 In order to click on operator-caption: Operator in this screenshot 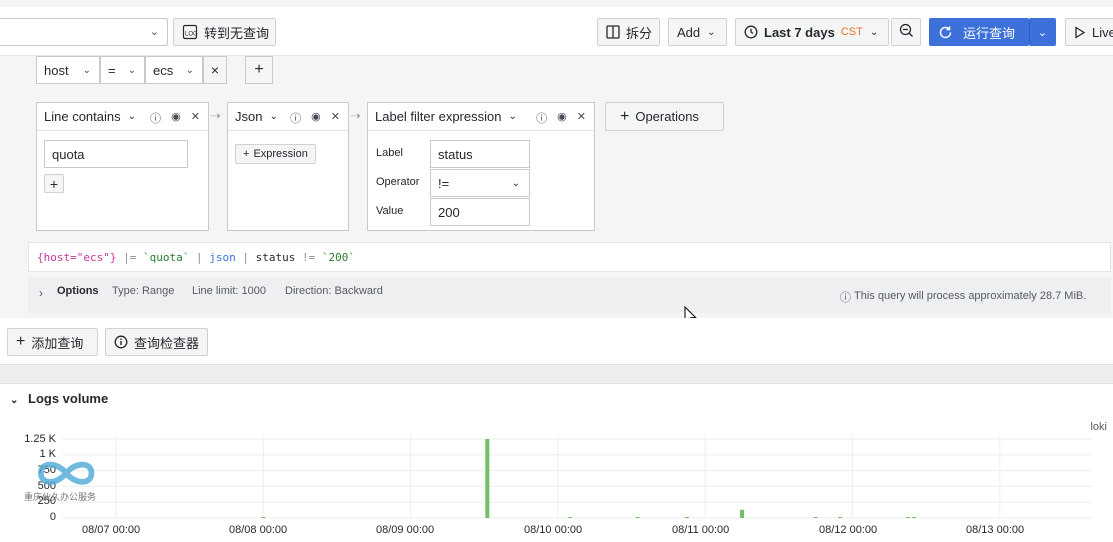, I will do `click(398, 182)`.